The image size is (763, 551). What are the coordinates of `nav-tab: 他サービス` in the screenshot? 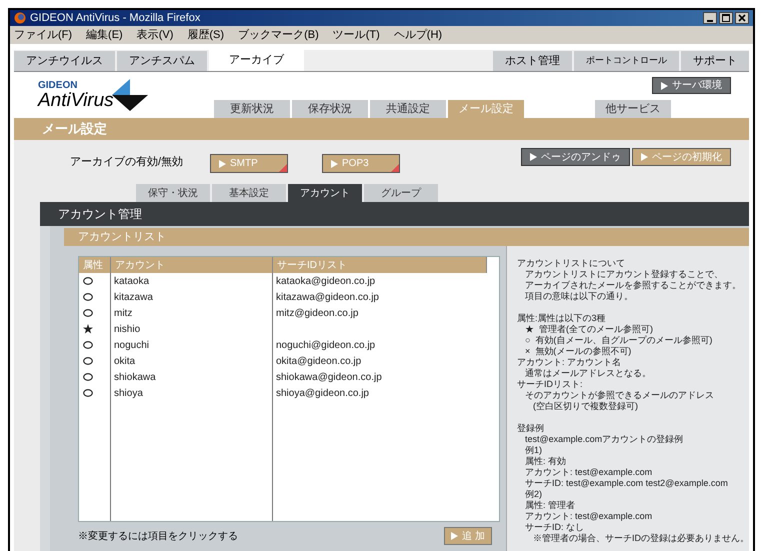 It's located at (633, 109).